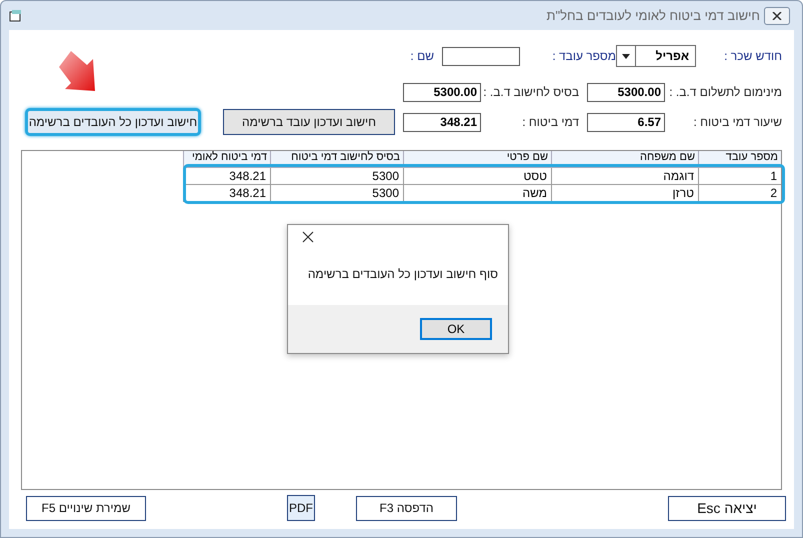 The height and width of the screenshot is (538, 803). I want to click on field-label: מינימום לתשלום ד.ב. :, so click(725, 92).